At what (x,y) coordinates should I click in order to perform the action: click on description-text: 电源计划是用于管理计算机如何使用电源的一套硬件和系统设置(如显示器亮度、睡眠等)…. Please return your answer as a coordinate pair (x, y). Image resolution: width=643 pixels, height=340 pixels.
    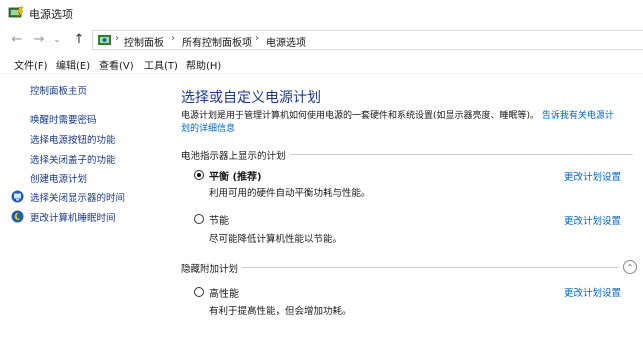
    Looking at the image, I should click on (360, 116).